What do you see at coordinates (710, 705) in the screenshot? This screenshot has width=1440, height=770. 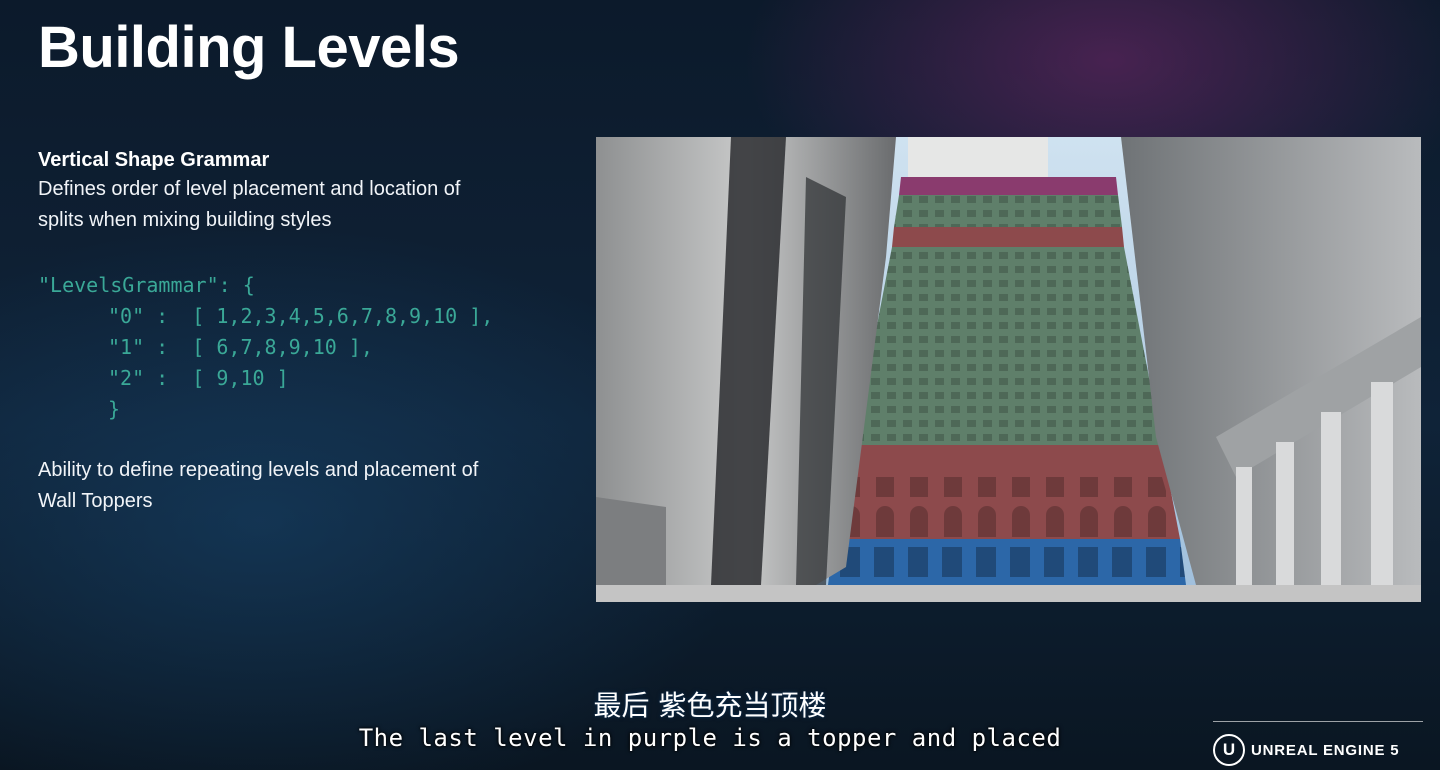 I see `subtitle-chinese: 最后 紫色充当顶楼` at bounding box center [710, 705].